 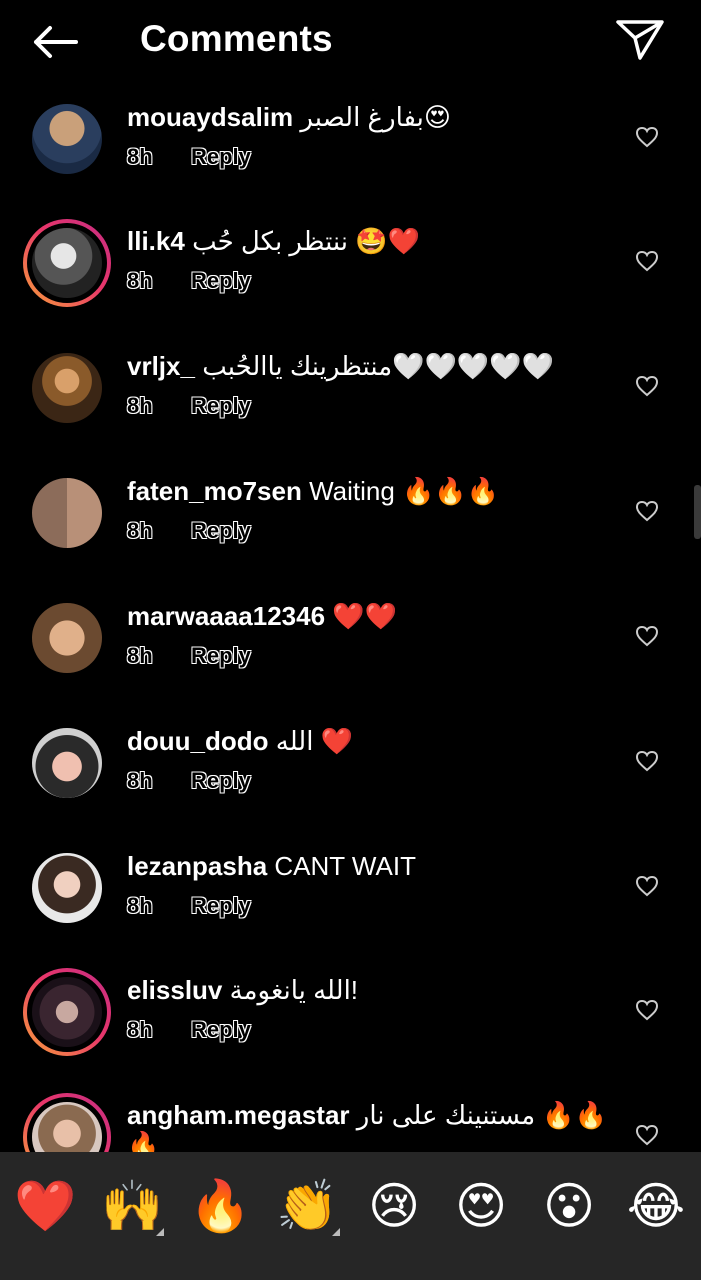 I want to click on comment-username: mouaydsalim, so click(x=210, y=117).